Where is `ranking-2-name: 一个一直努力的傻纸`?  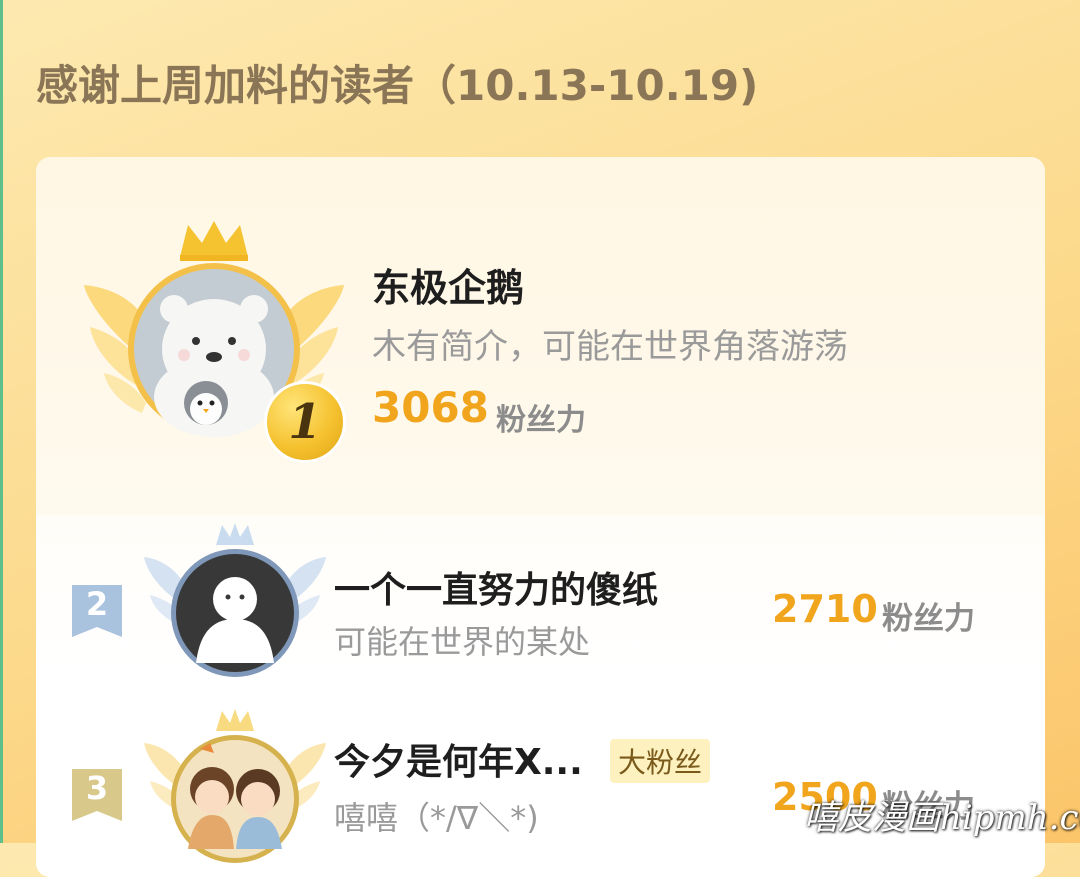 ranking-2-name: 一个一直努力的傻纸 is located at coordinates (496, 587).